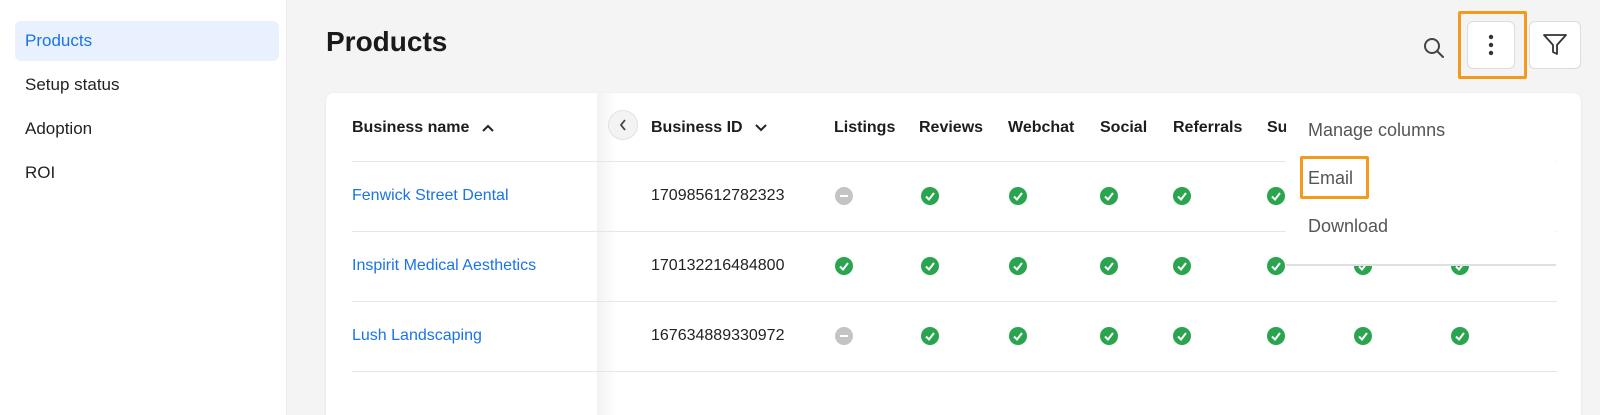  I want to click on sidebar-item-roi: ROI, so click(147, 173).